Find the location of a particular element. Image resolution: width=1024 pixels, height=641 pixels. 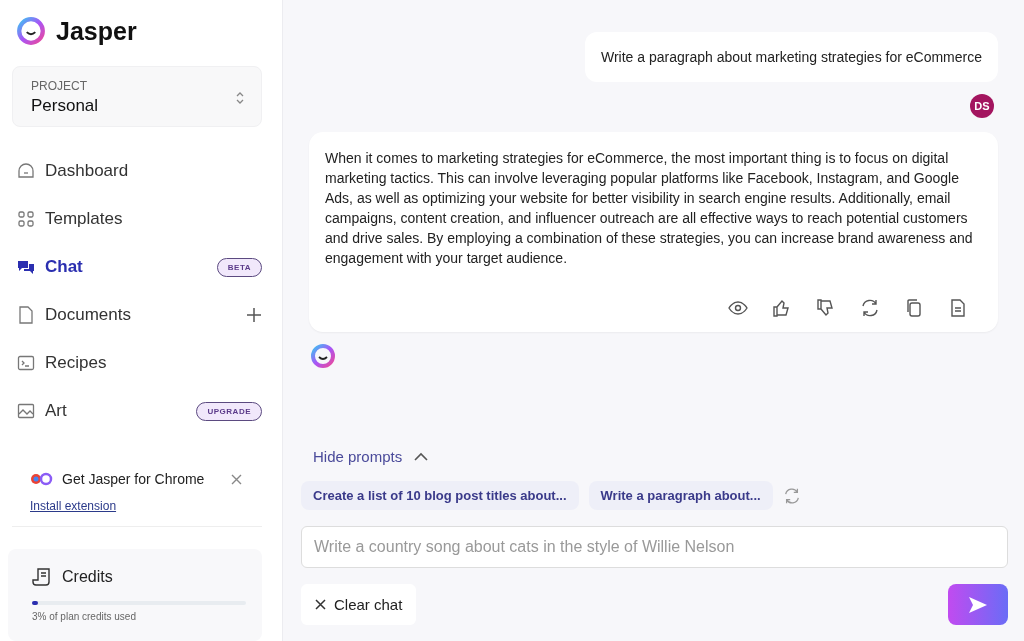

refresh-icon is located at coordinates (870, 308).